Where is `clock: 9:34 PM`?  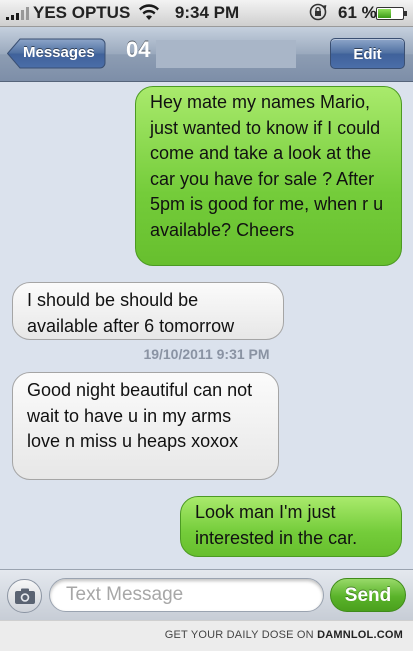
clock: 9:34 PM is located at coordinates (207, 12).